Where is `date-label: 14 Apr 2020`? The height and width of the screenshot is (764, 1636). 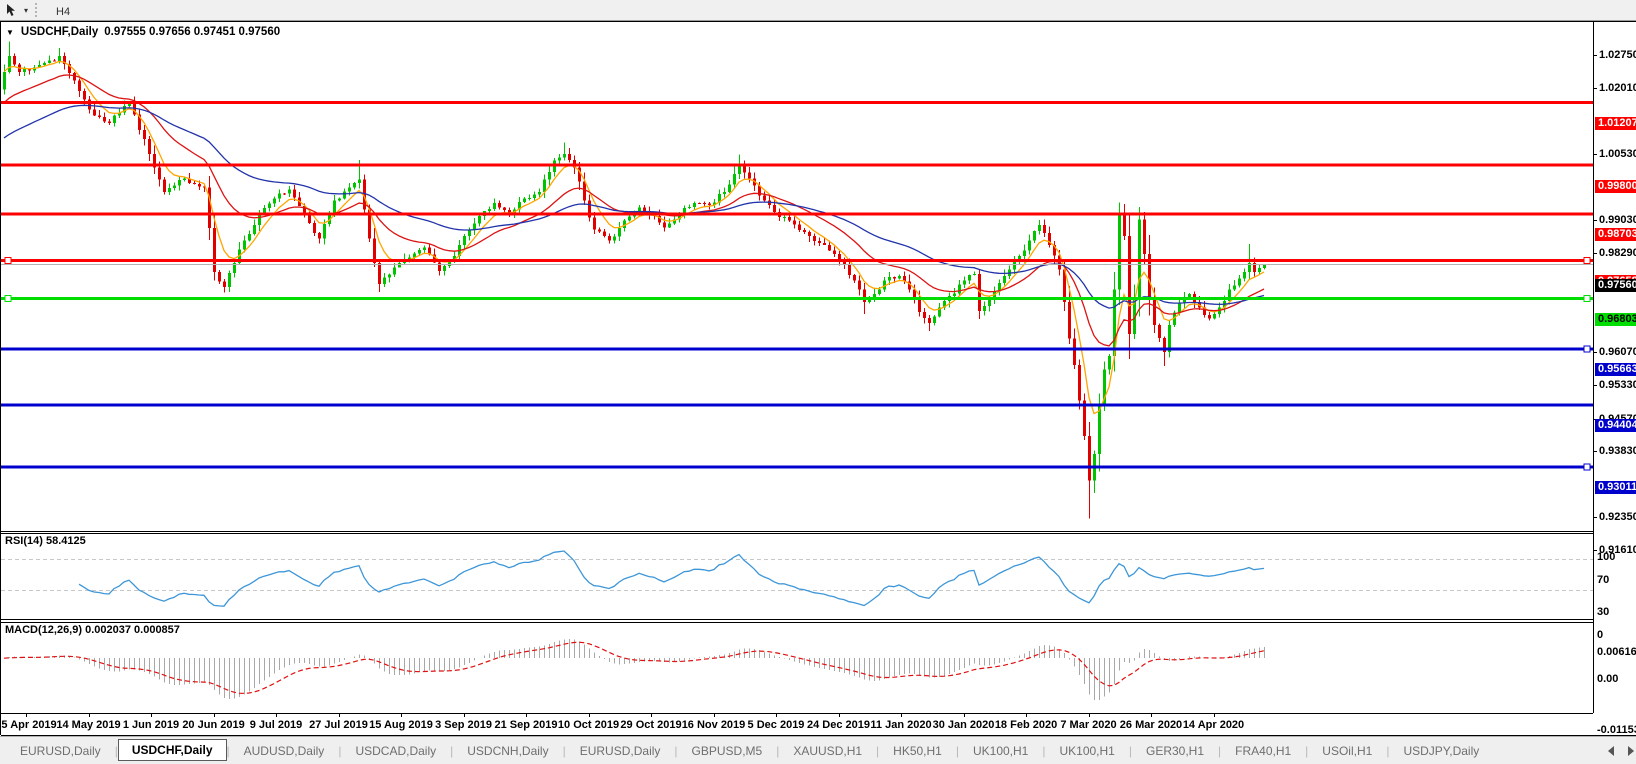 date-label: 14 Apr 2020 is located at coordinates (1213, 725).